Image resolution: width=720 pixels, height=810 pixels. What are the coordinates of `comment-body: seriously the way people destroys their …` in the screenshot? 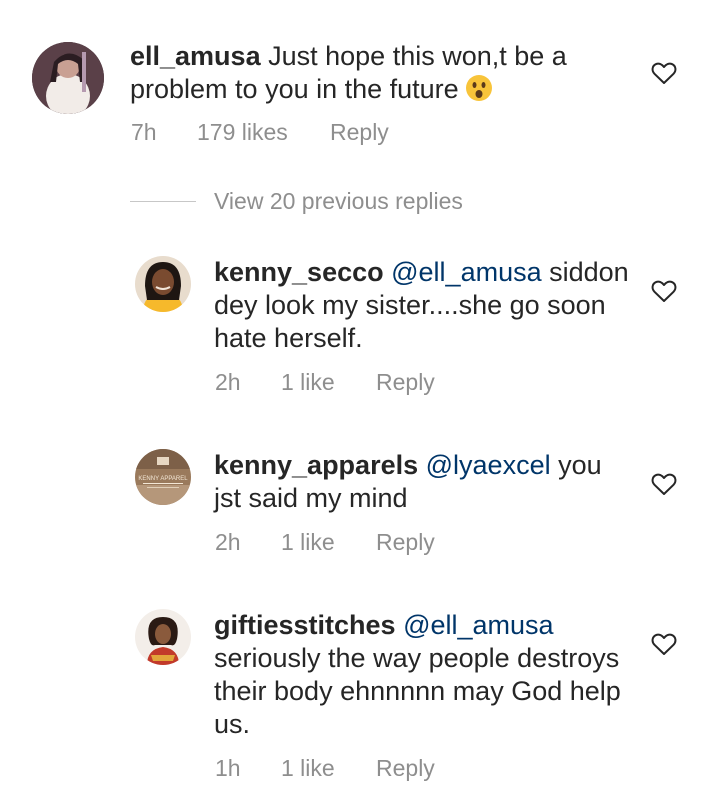 It's located at (417, 691).